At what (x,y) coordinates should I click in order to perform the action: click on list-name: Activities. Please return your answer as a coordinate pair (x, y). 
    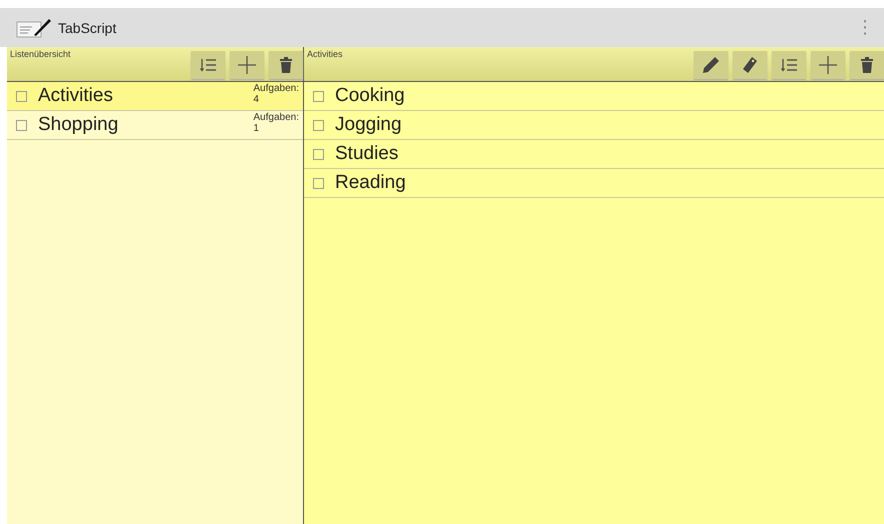
    Looking at the image, I should click on (75, 96).